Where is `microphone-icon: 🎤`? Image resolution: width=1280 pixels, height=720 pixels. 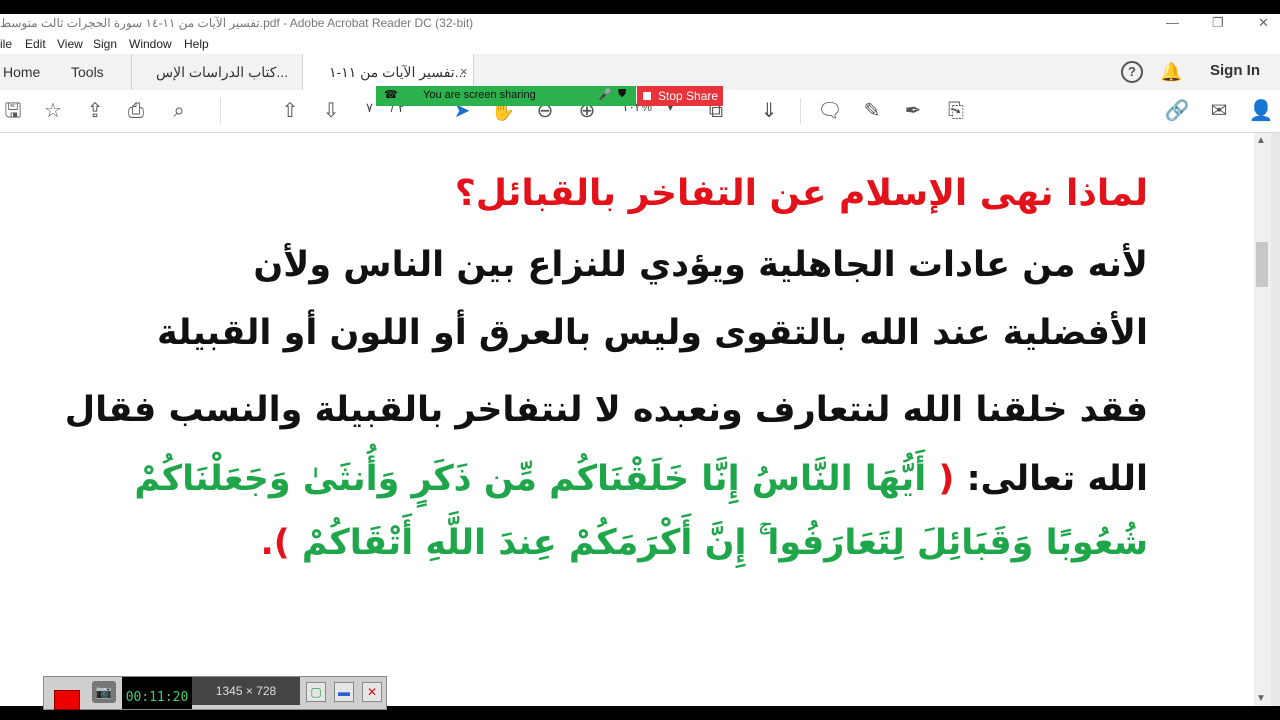
microphone-icon: 🎤 is located at coordinates (605, 94).